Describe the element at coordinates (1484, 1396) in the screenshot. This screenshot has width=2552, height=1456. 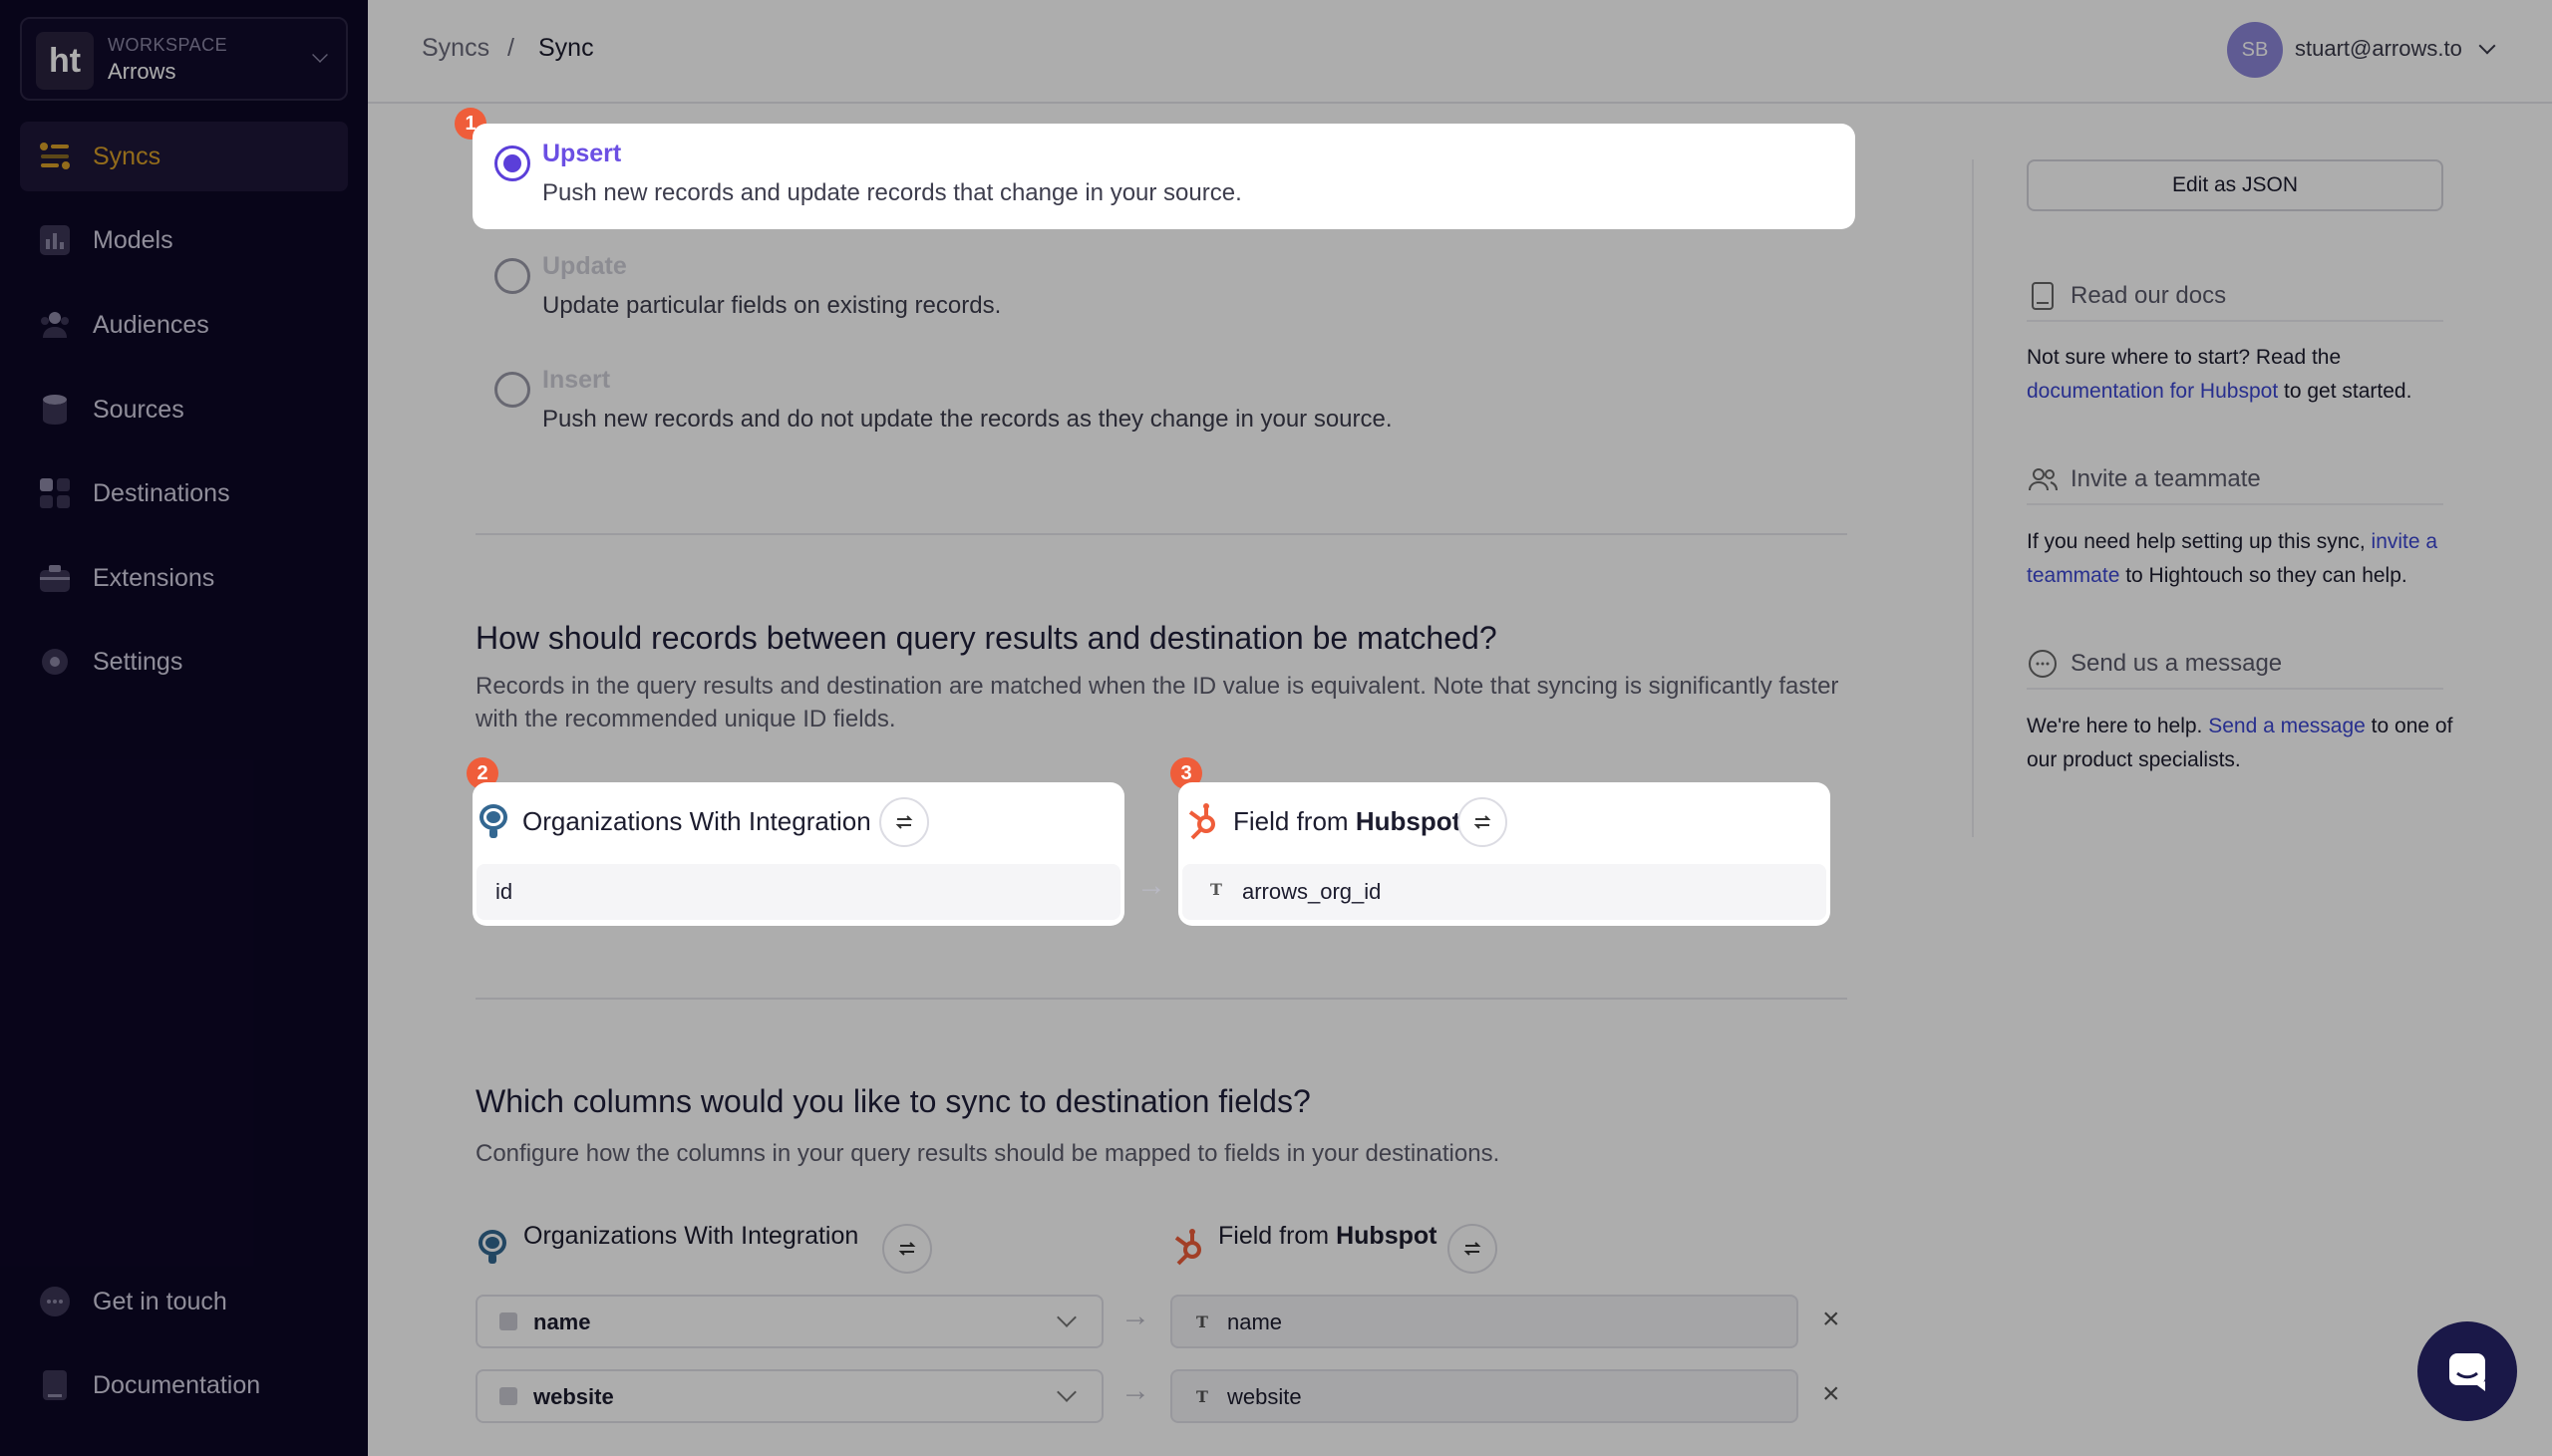
I see `destination-field-input: T website` at that location.